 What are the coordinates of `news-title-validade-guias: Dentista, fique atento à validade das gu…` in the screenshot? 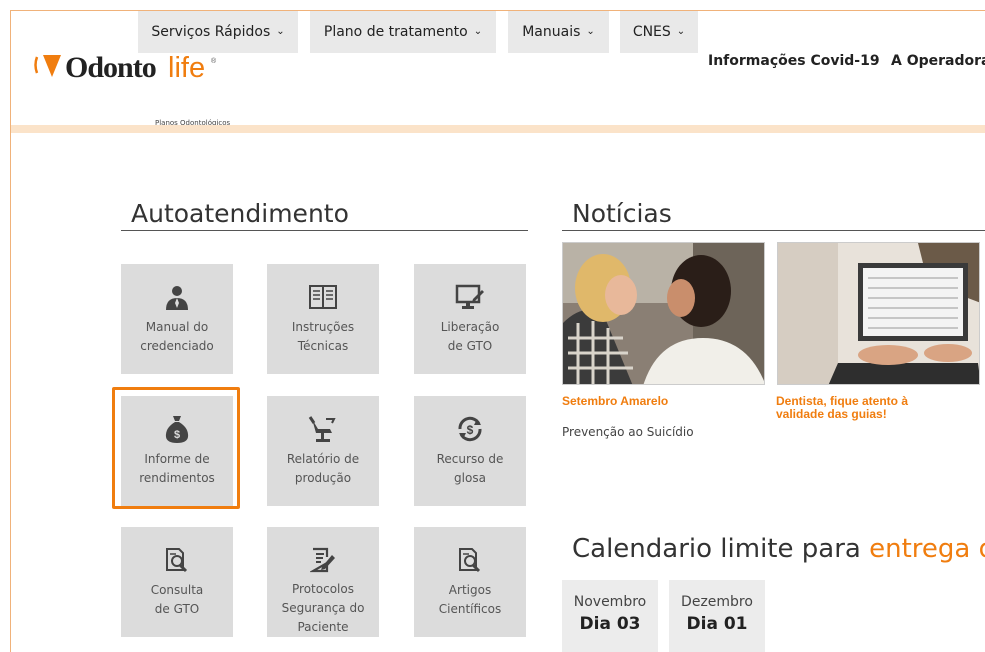 It's located at (861, 408).